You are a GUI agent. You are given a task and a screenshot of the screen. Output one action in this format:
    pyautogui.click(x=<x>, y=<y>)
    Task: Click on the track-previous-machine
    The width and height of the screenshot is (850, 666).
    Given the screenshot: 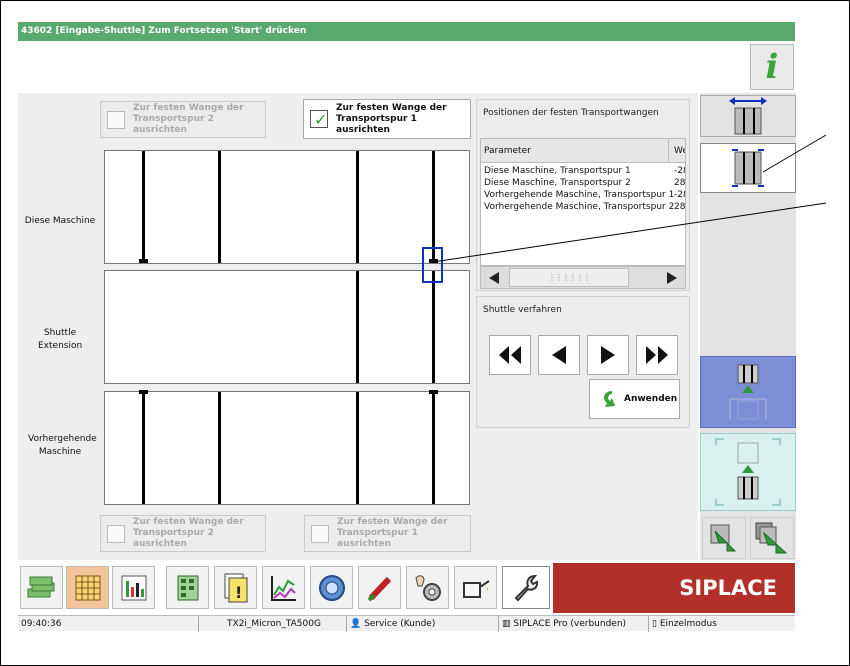 What is the action you would take?
    pyautogui.click(x=287, y=447)
    